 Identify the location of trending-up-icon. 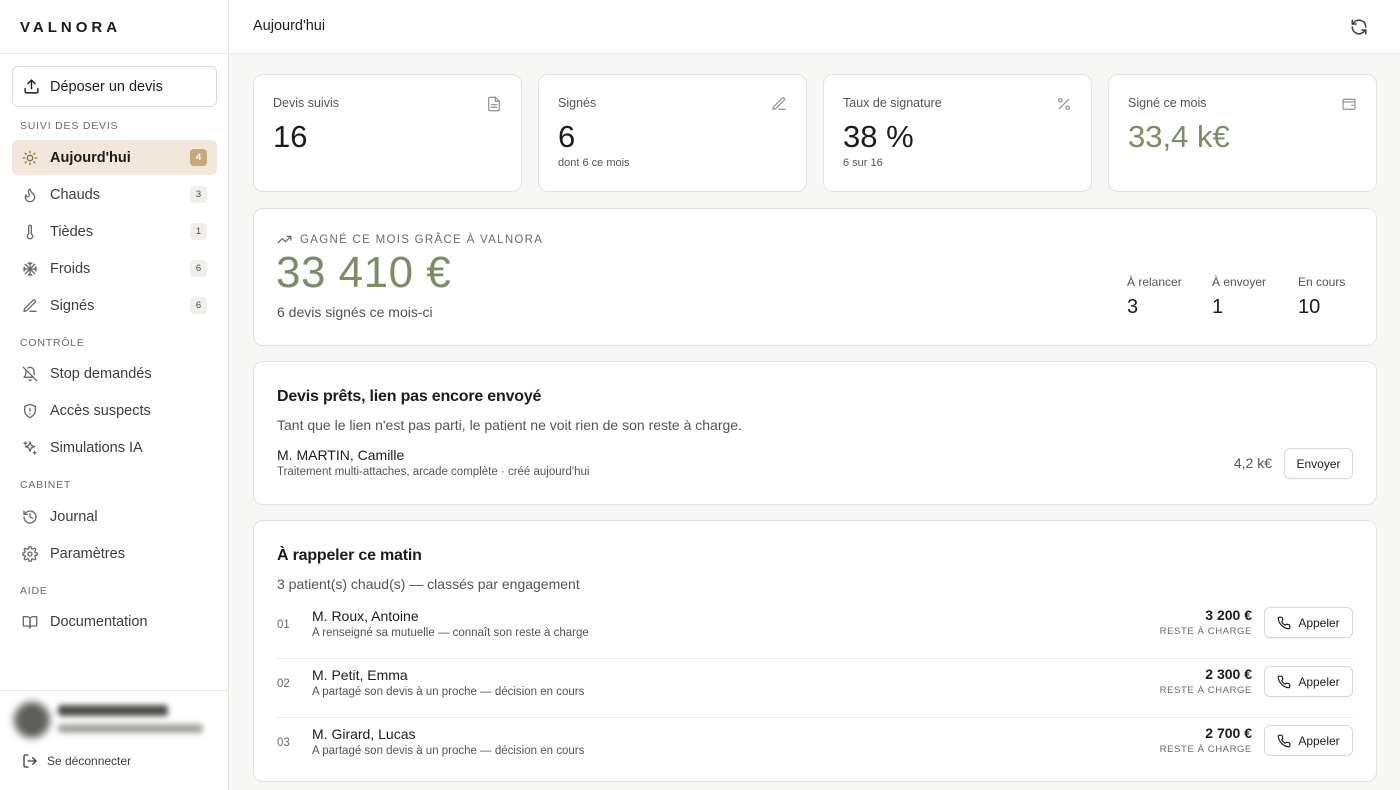
(284, 239).